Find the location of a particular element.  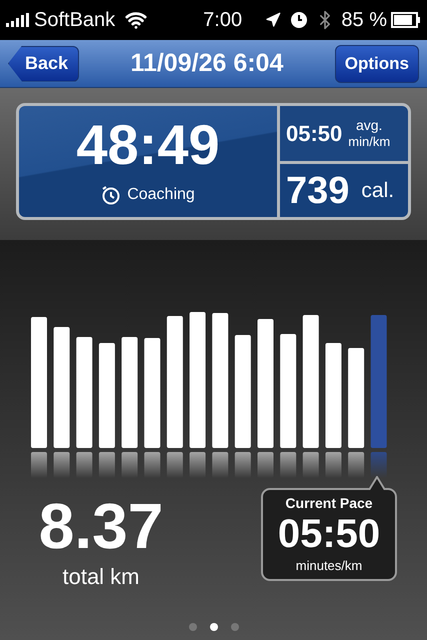

signal-icon is located at coordinates (18, 20).